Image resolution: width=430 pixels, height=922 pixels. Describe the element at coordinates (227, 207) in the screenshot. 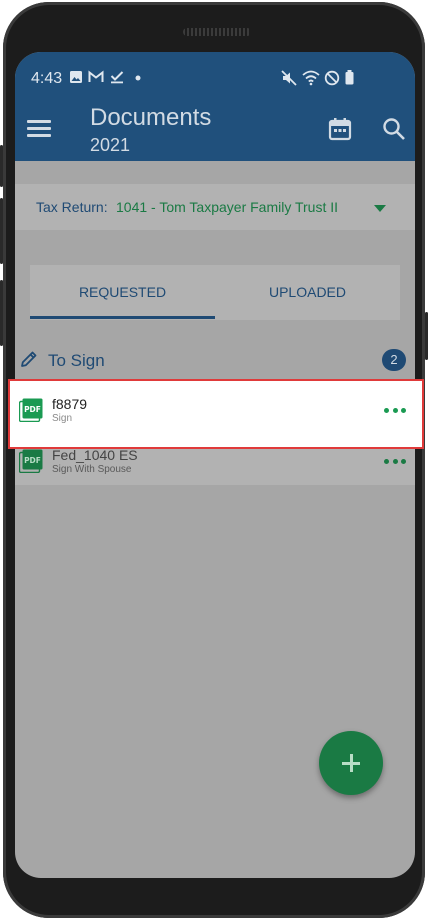

I see `tax-return-value: 1041 - Tom Taxpayer Family Trust II` at that location.